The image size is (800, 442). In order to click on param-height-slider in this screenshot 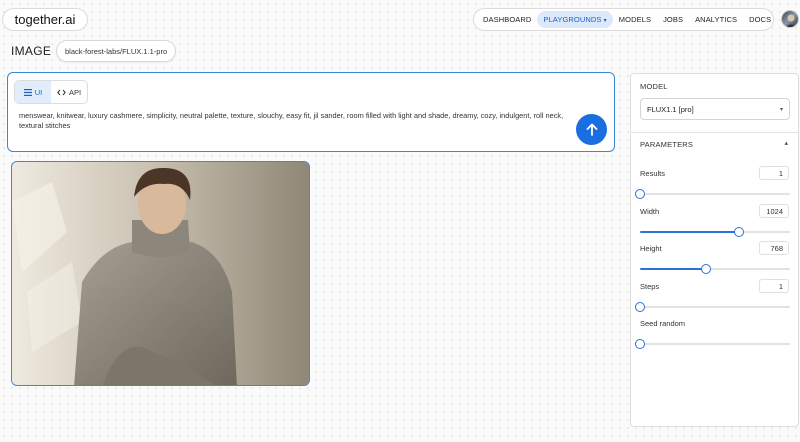, I will do `click(715, 269)`.